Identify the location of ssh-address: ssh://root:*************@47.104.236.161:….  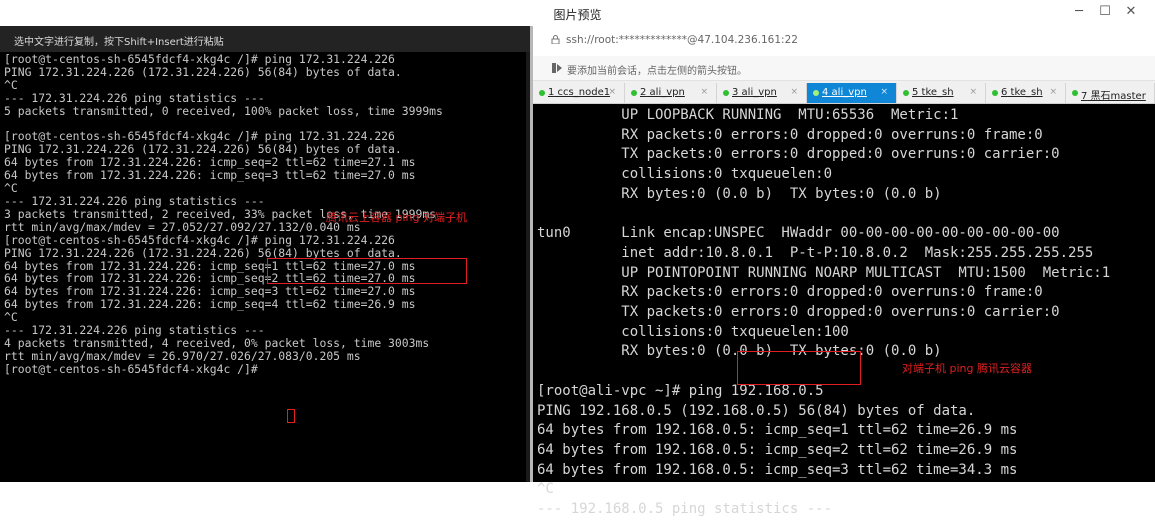
(682, 40).